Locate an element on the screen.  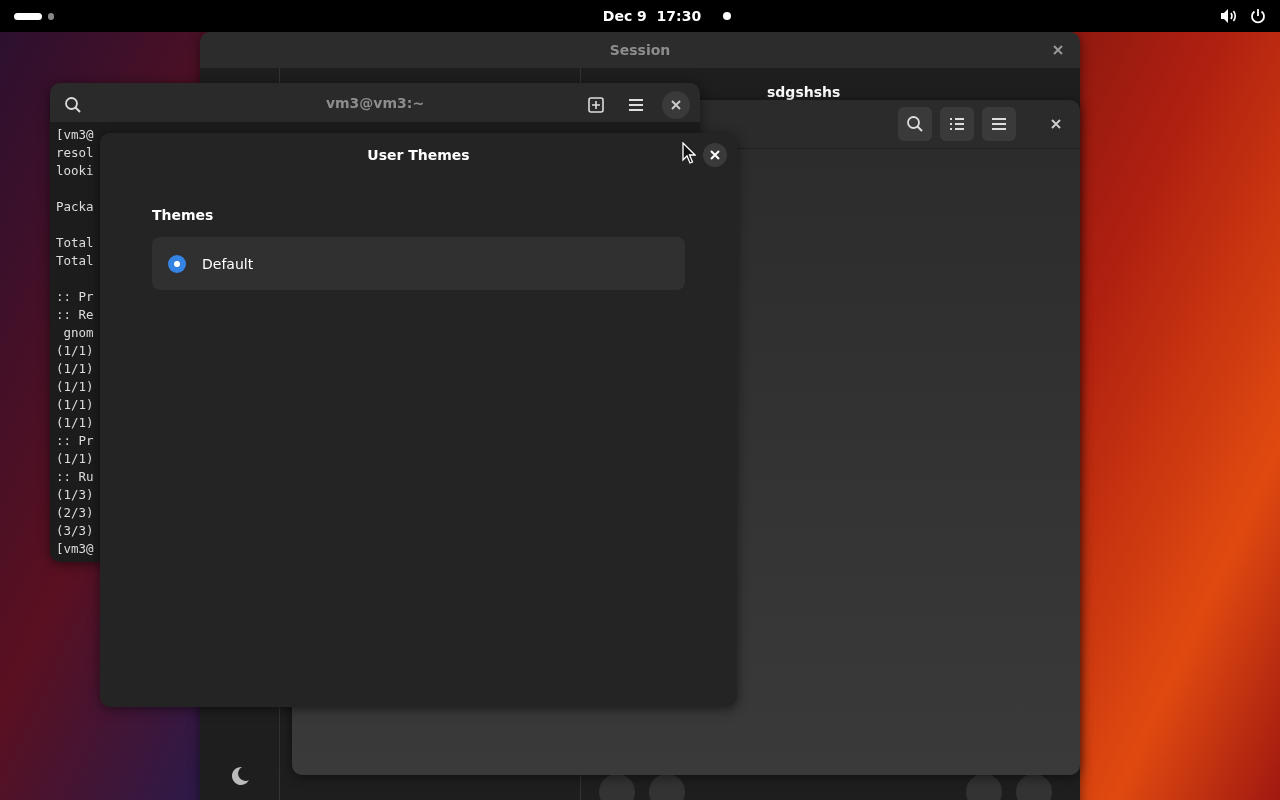
moon-icon is located at coordinates (239, 776).